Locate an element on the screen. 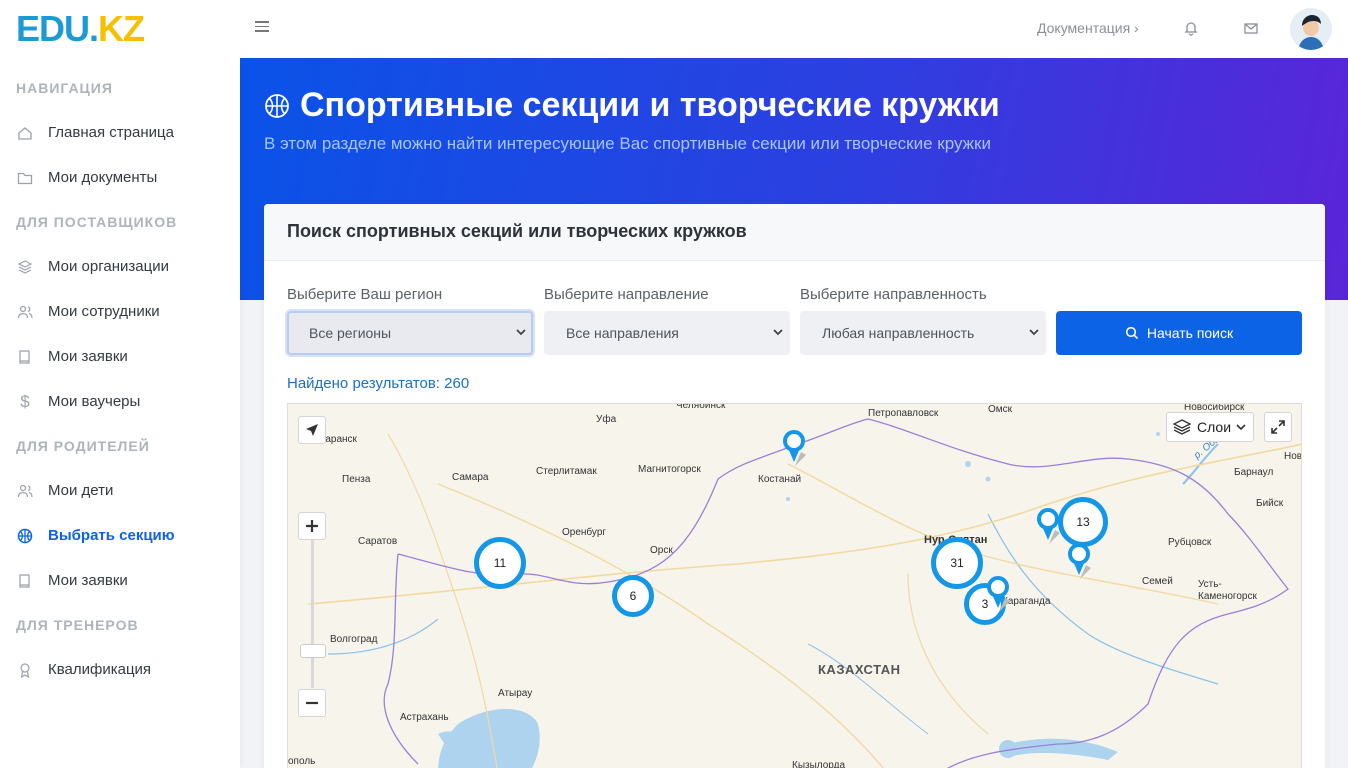 The image size is (1348, 768). navigation-arrow-icon is located at coordinates (312, 430).